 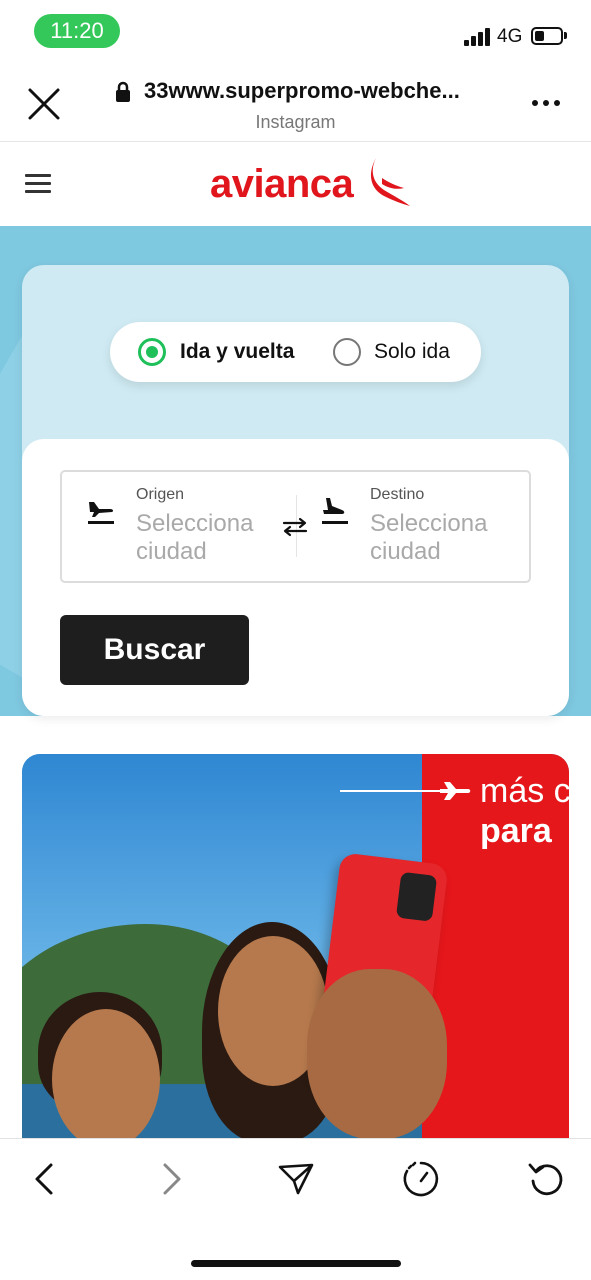 What do you see at coordinates (390, 182) in the screenshot?
I see `bird-logo-icon` at bounding box center [390, 182].